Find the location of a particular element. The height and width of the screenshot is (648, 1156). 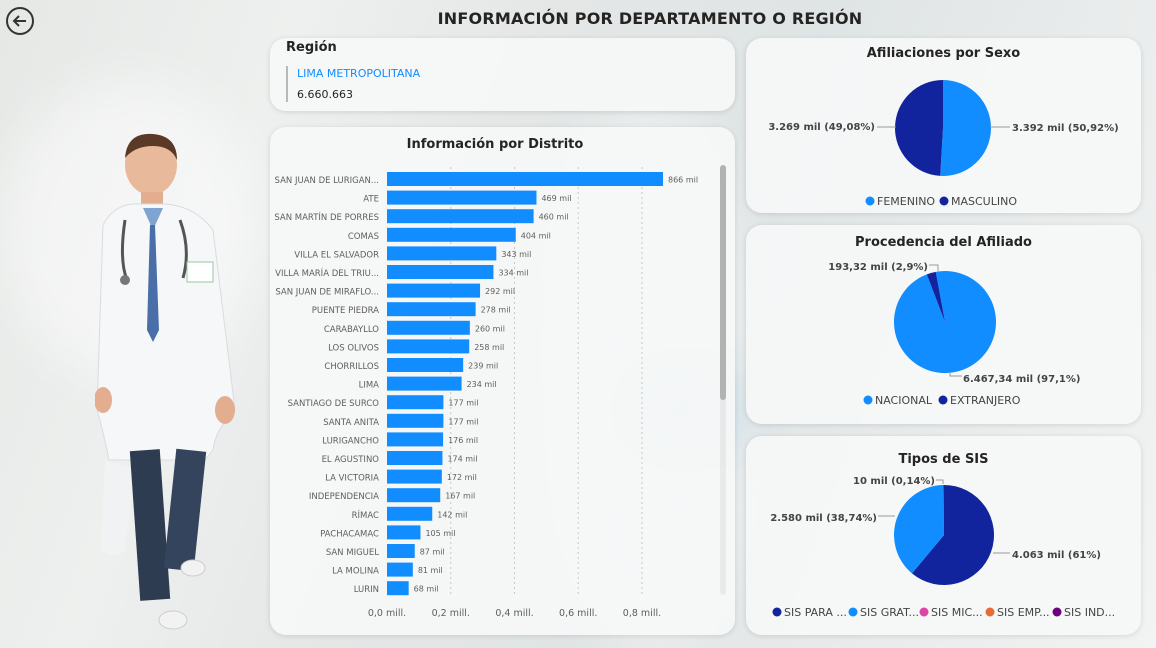

legend-label: MASCULINO is located at coordinates (984, 201).